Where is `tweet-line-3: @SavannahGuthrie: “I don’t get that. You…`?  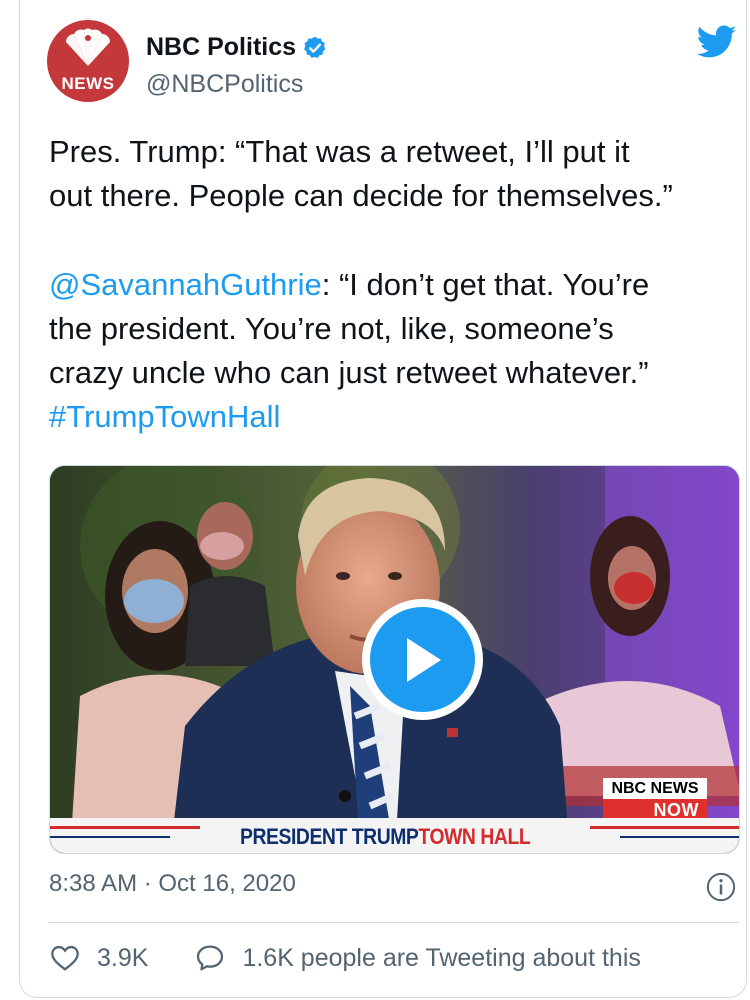 tweet-line-3: @SavannahGuthrie: “I don’t get that. You… is located at coordinates (389, 285).